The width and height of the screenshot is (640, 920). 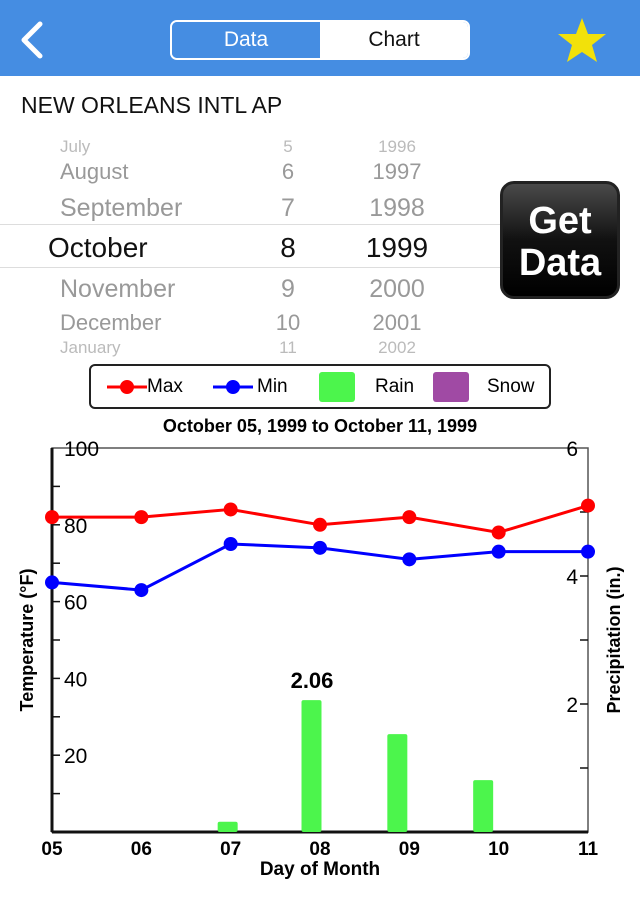 What do you see at coordinates (111, 322) in the screenshot?
I see `picker-month: December` at bounding box center [111, 322].